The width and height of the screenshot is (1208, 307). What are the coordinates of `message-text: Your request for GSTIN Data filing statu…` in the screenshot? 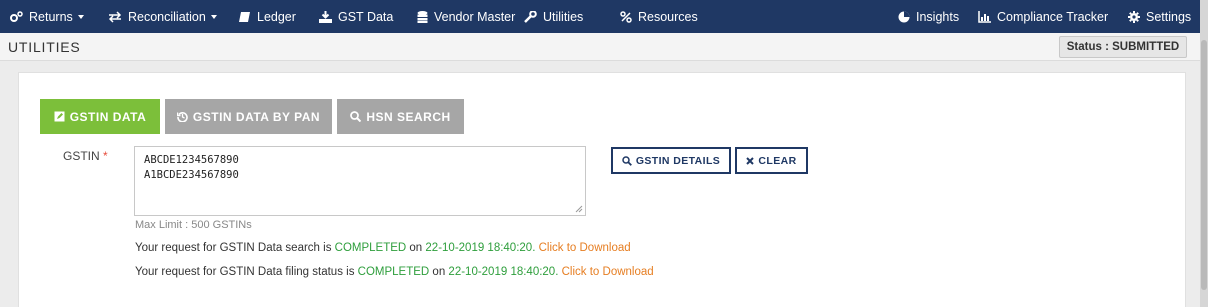 It's located at (246, 272).